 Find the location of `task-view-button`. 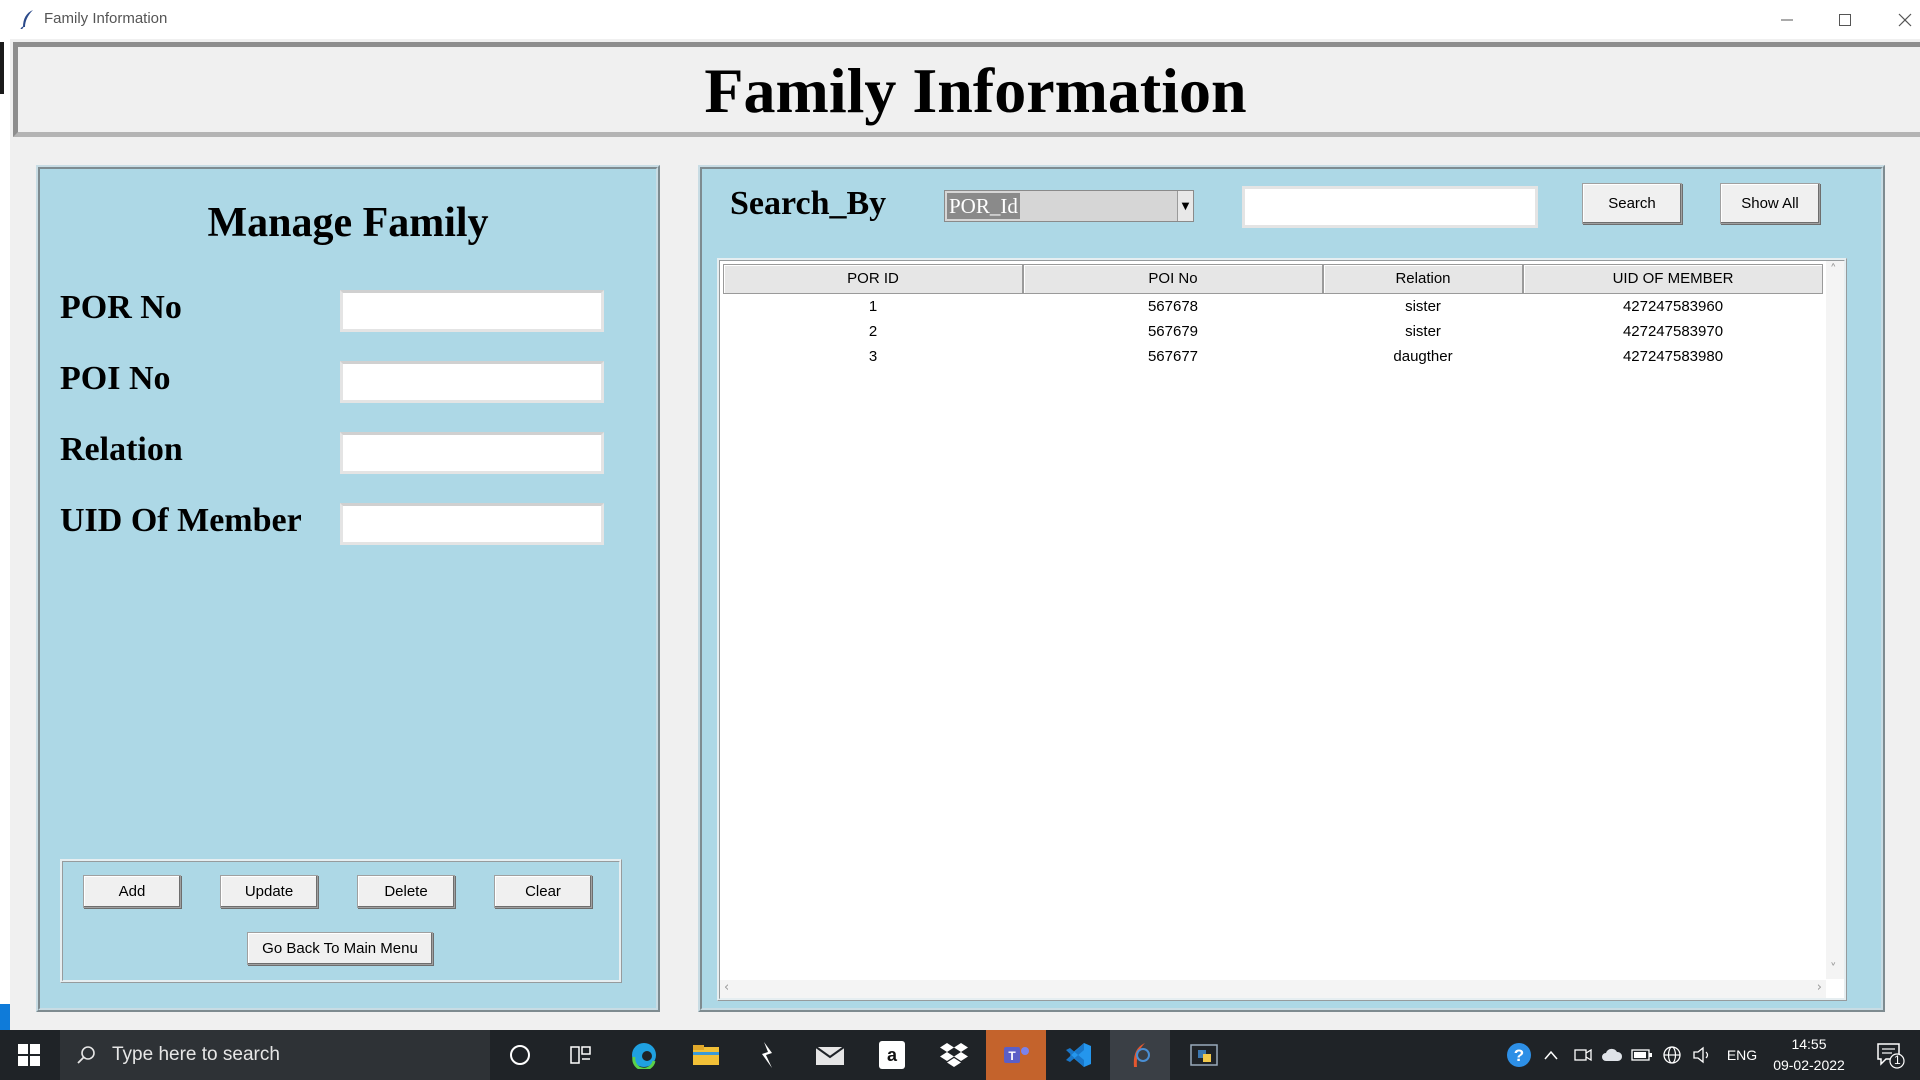

task-view-button is located at coordinates (581, 1055).